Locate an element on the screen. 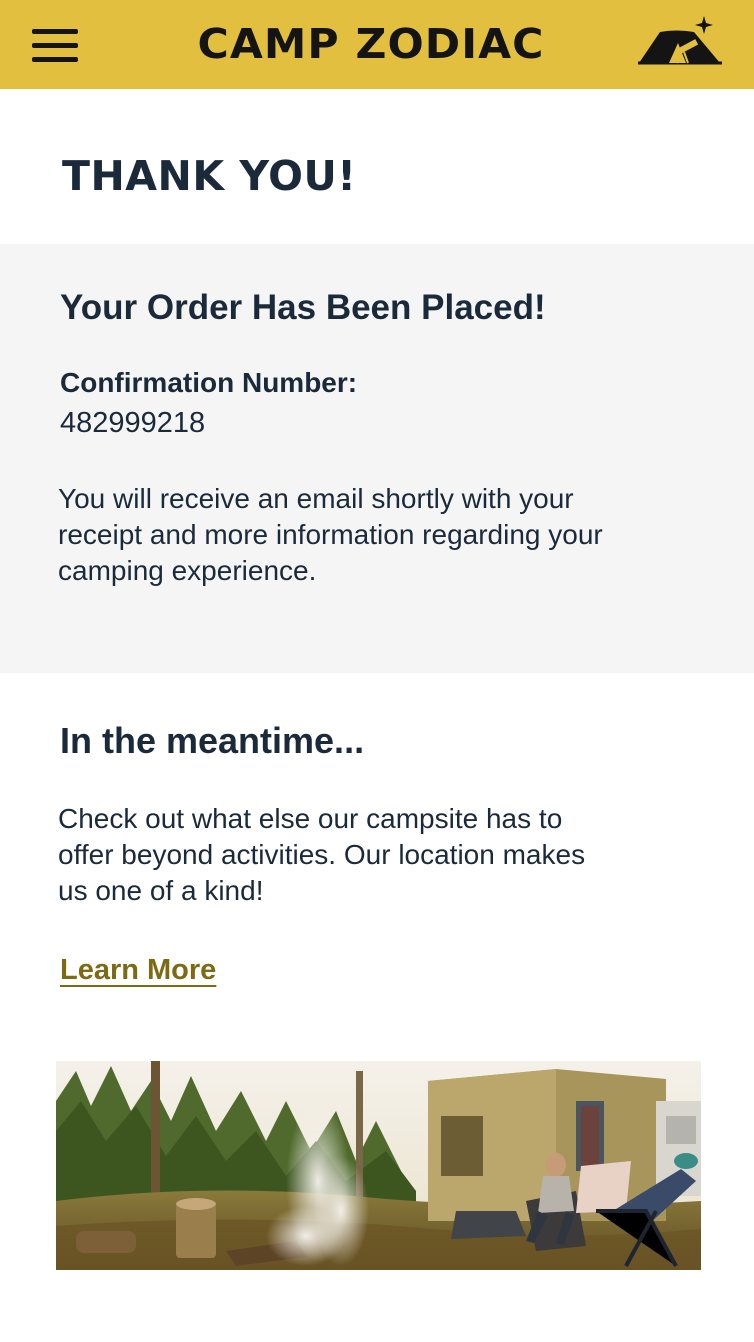 The height and width of the screenshot is (1342, 754). campsite-photo is located at coordinates (378, 1165).